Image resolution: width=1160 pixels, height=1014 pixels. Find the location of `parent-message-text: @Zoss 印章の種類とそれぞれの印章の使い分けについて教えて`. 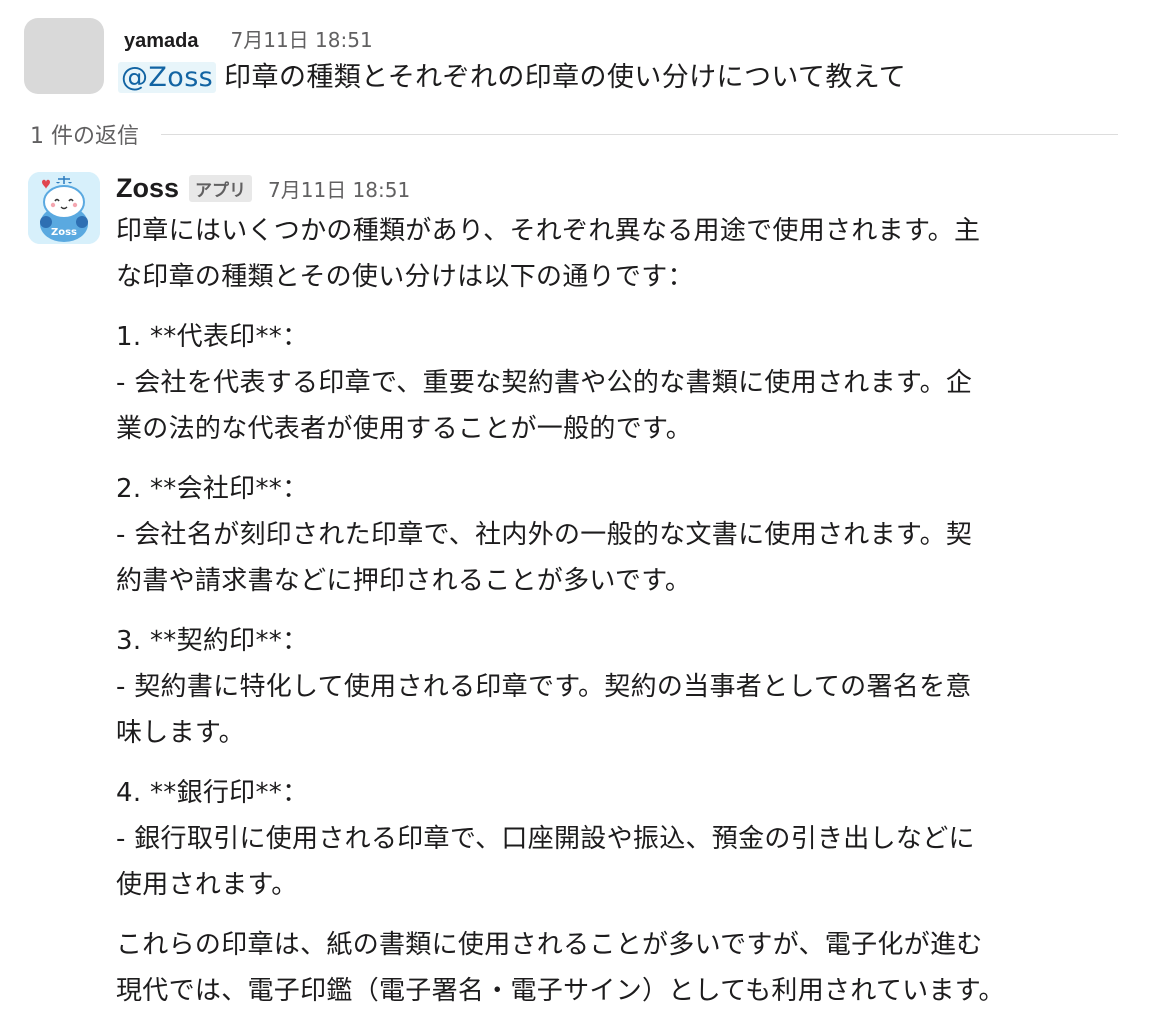

parent-message-text: @Zoss 印章の種類とそれぞれの印章の使い分けについて教えて is located at coordinates (512, 78).